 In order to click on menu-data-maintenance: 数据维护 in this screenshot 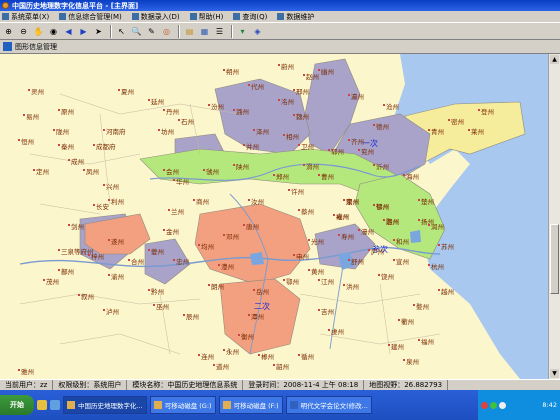, I will do `click(295, 17)`.